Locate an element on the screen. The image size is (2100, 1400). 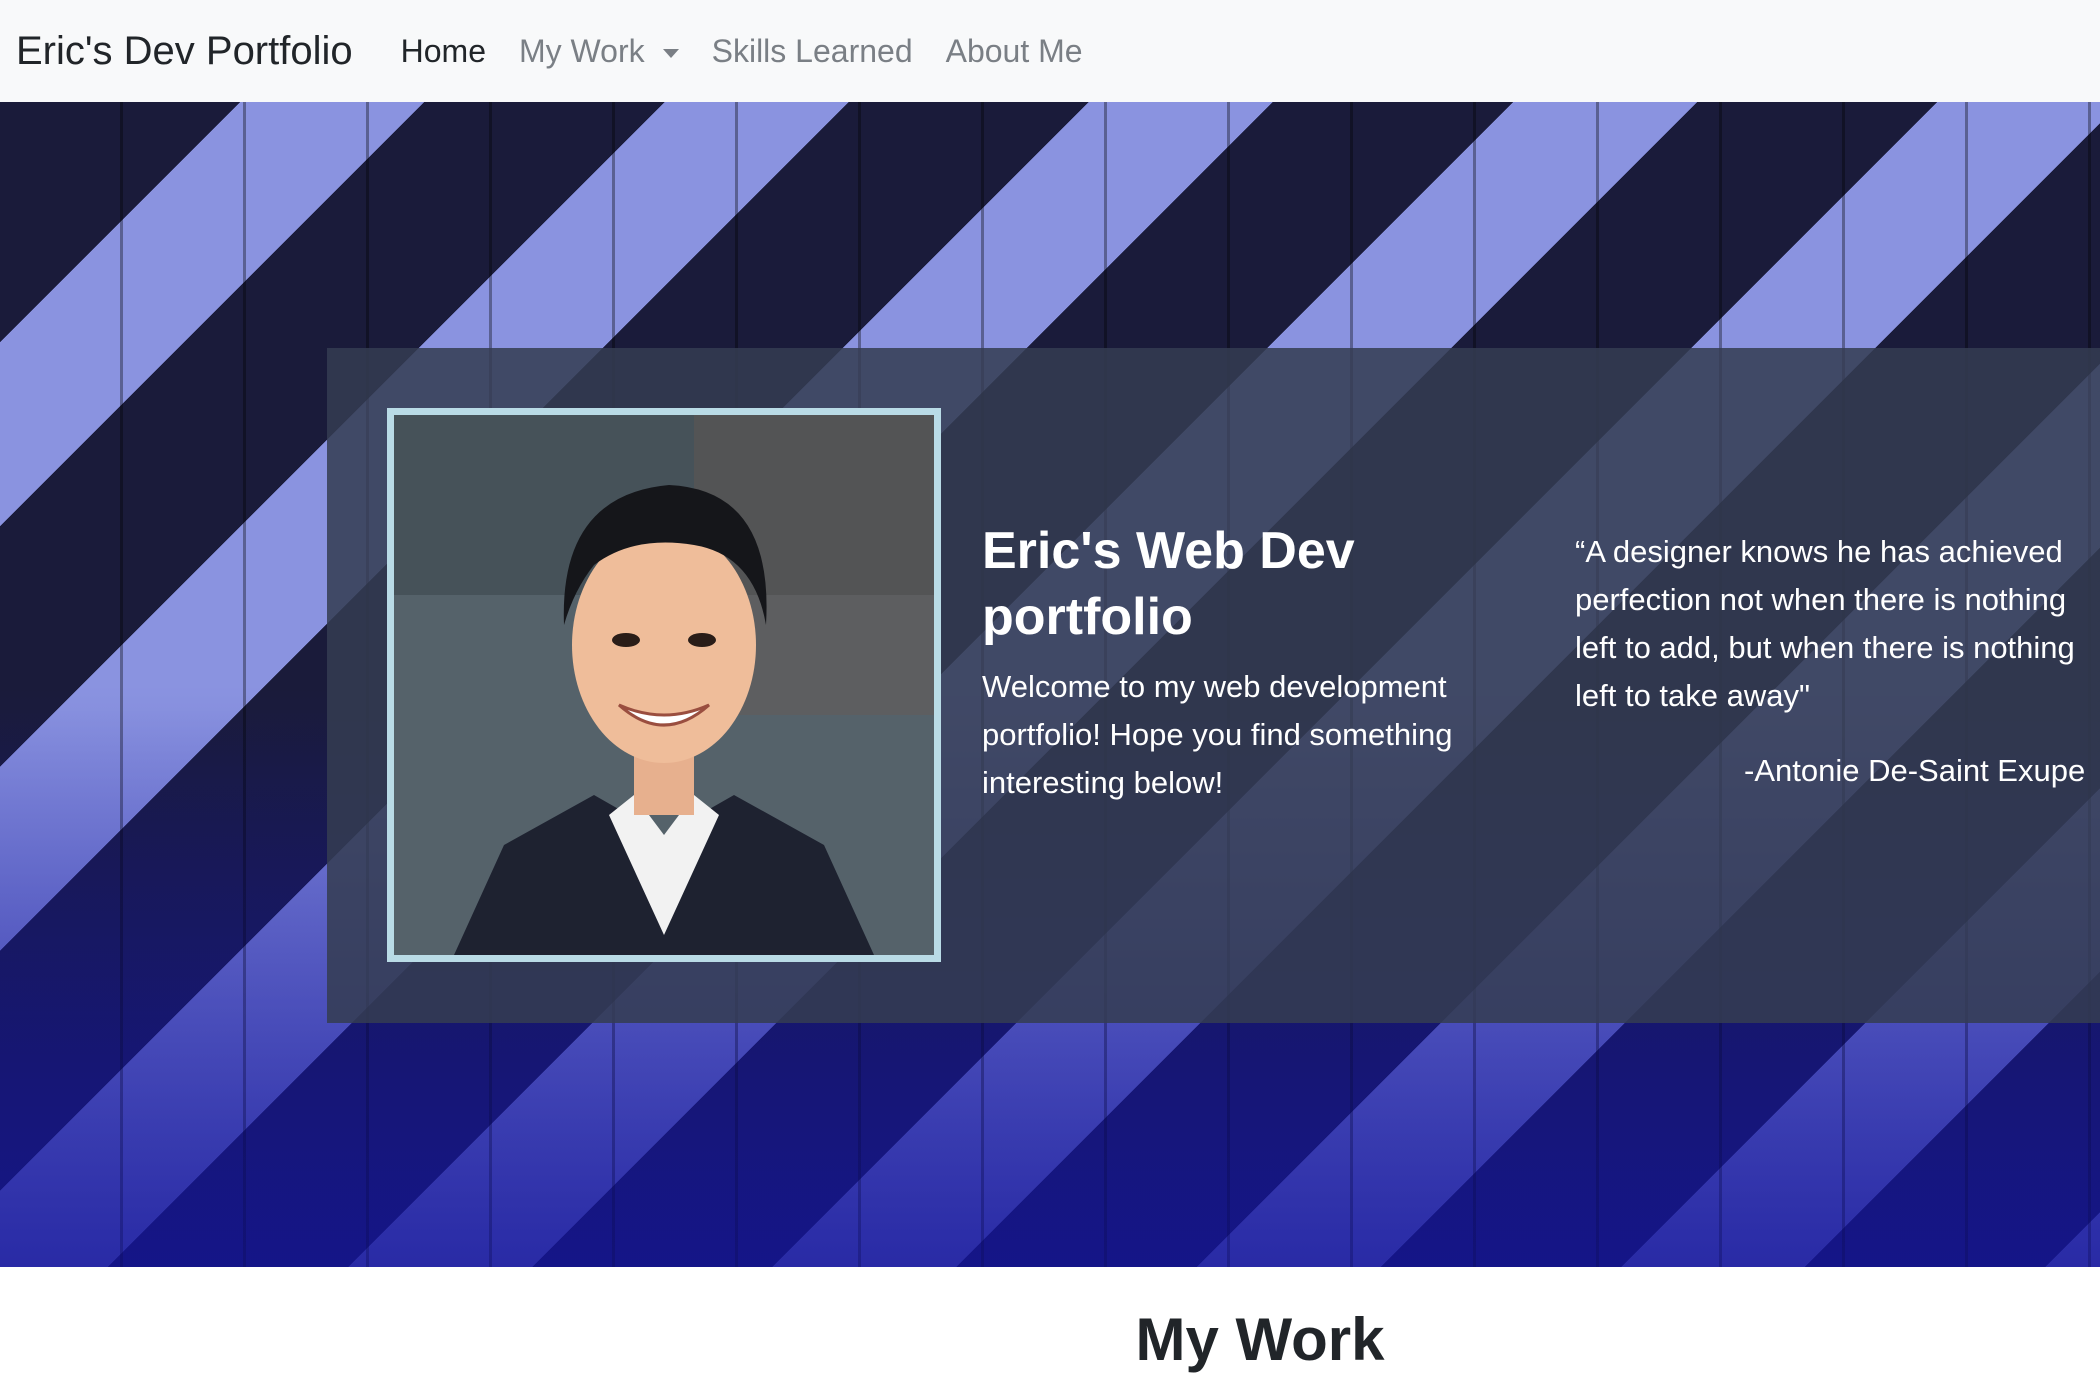
nav-link-skills-learned: Skills Learned is located at coordinates (812, 51).